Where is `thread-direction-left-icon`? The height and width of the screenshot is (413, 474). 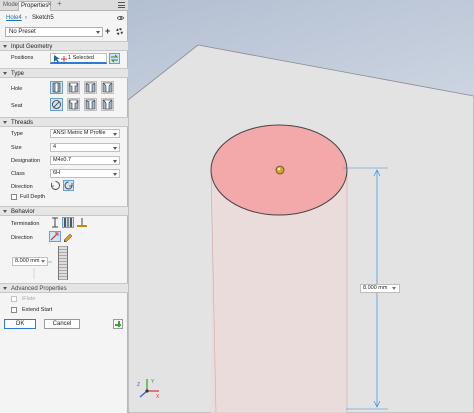
thread-direction-left-icon is located at coordinates (68, 185).